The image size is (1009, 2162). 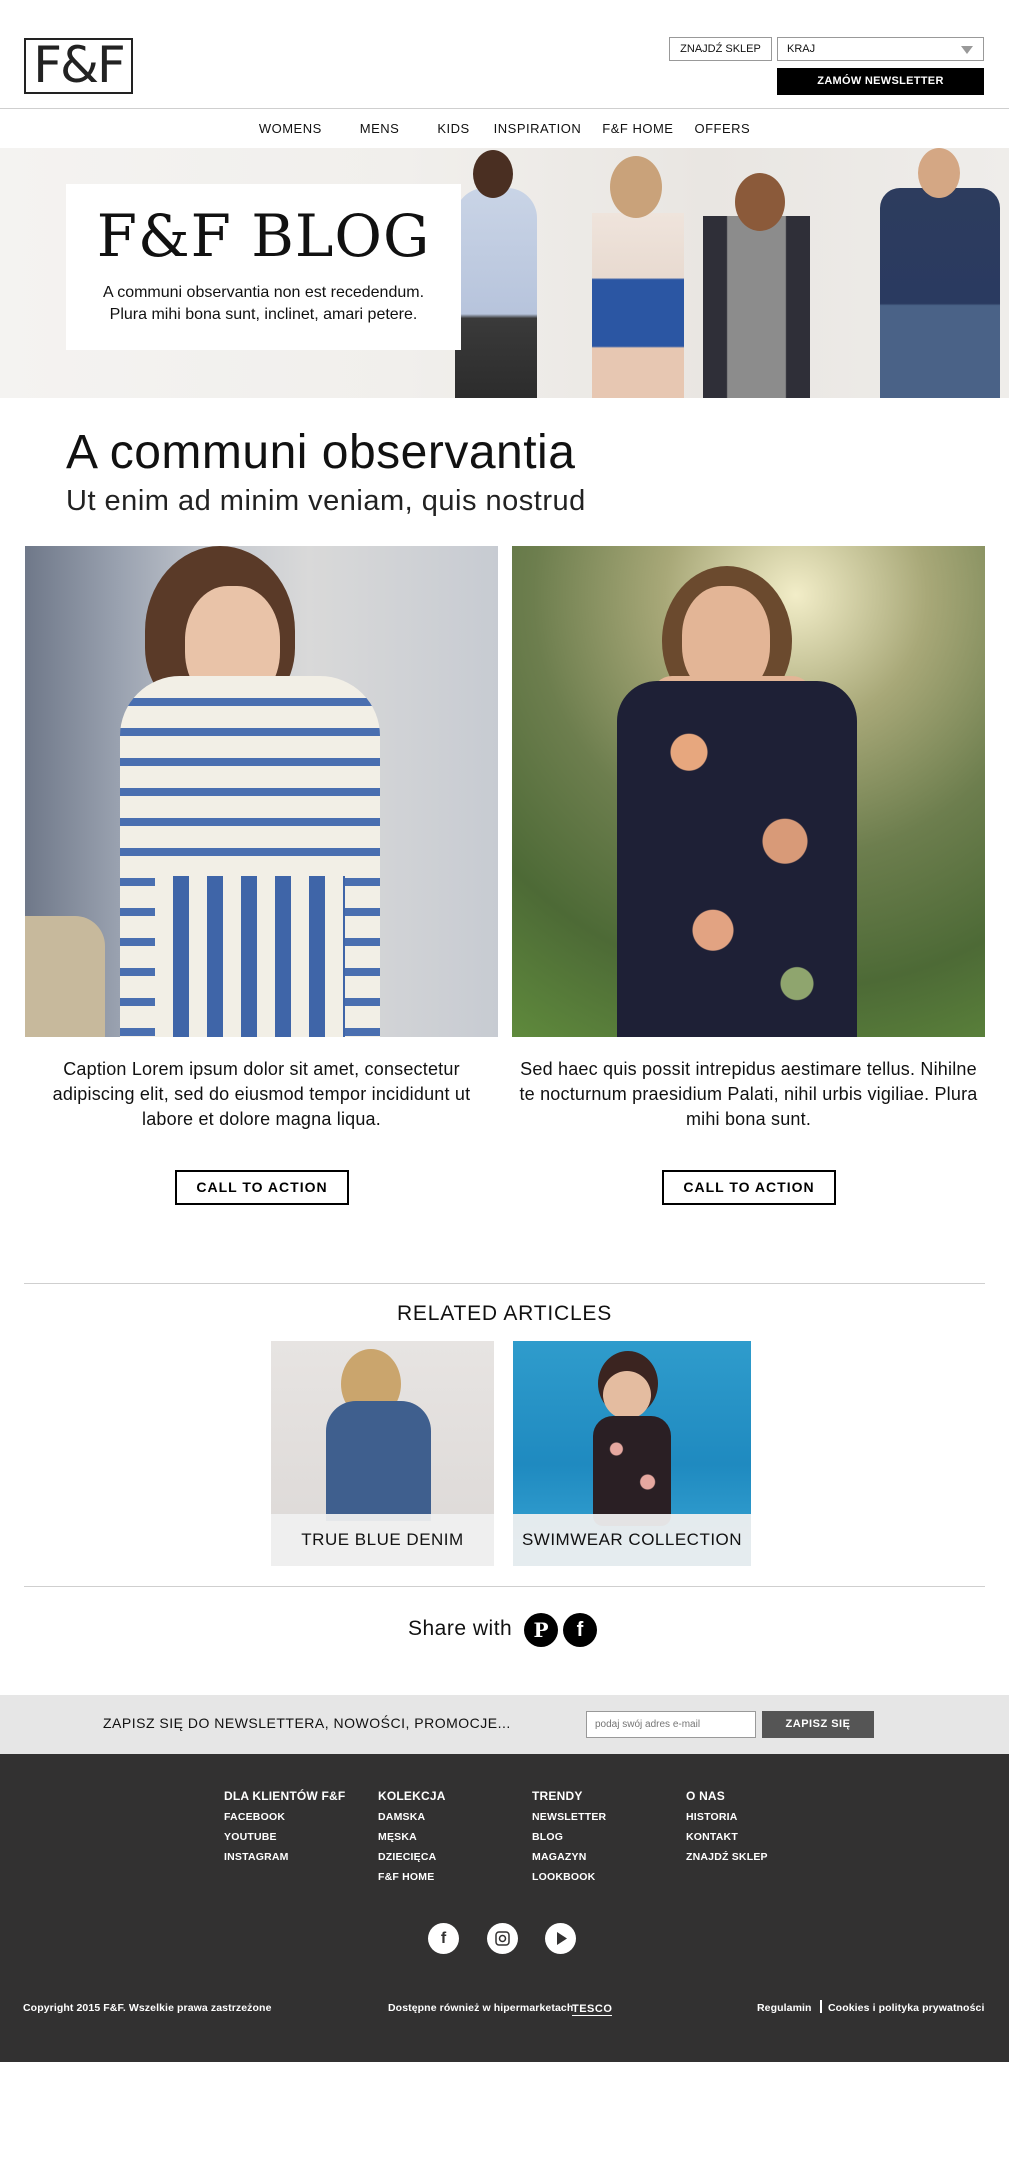 What do you see at coordinates (263, 236) in the screenshot?
I see `blog-title: F&F BLOG` at bounding box center [263, 236].